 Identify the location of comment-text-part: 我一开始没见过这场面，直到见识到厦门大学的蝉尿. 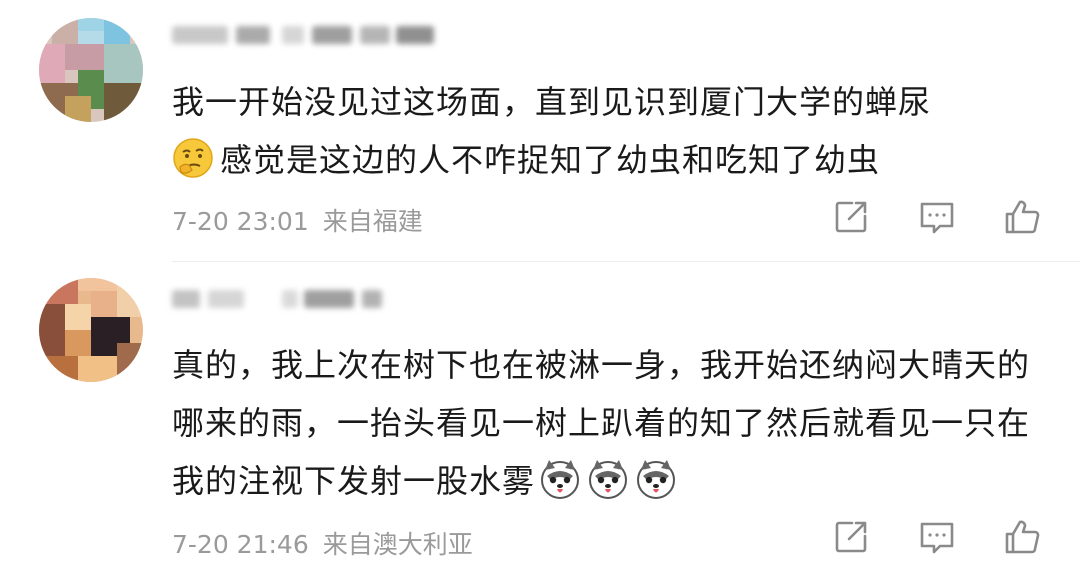
(552, 102).